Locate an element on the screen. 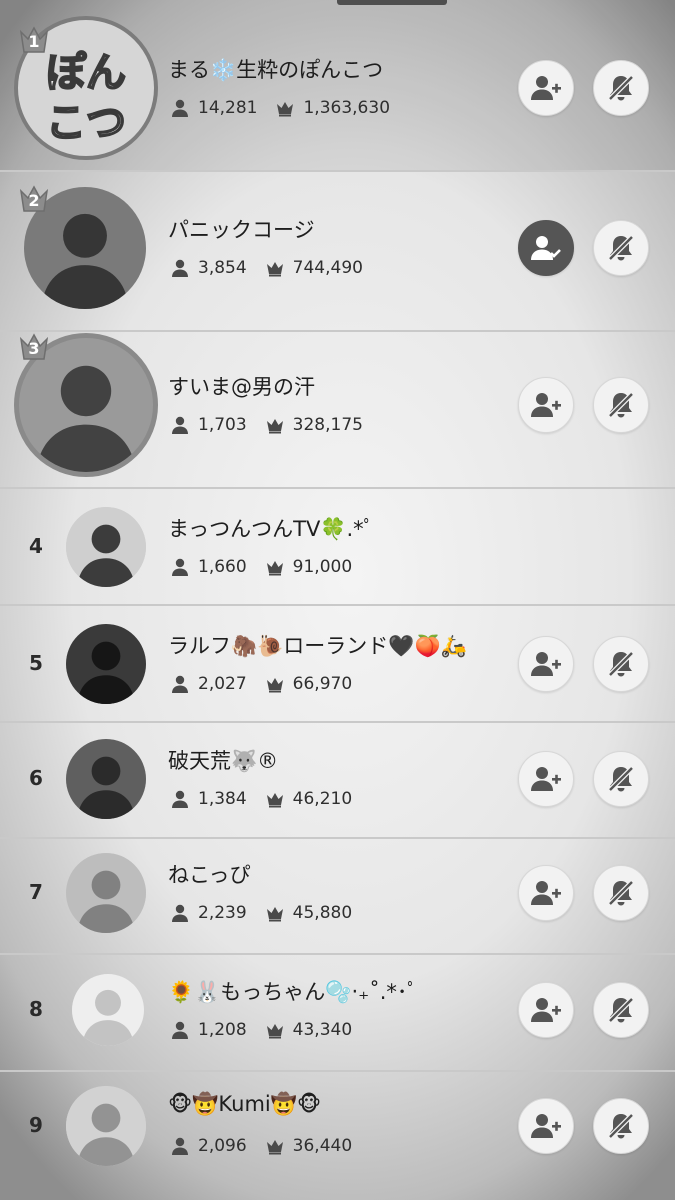  user-name: ねこっぴ is located at coordinates (209, 874).